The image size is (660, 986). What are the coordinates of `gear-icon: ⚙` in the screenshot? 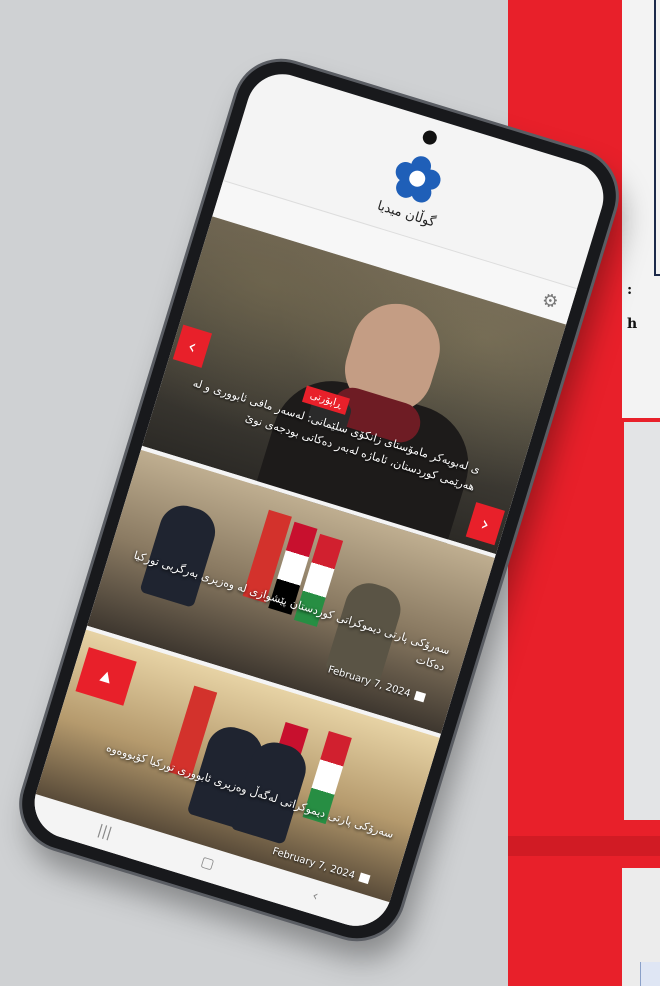 It's located at (550, 301).